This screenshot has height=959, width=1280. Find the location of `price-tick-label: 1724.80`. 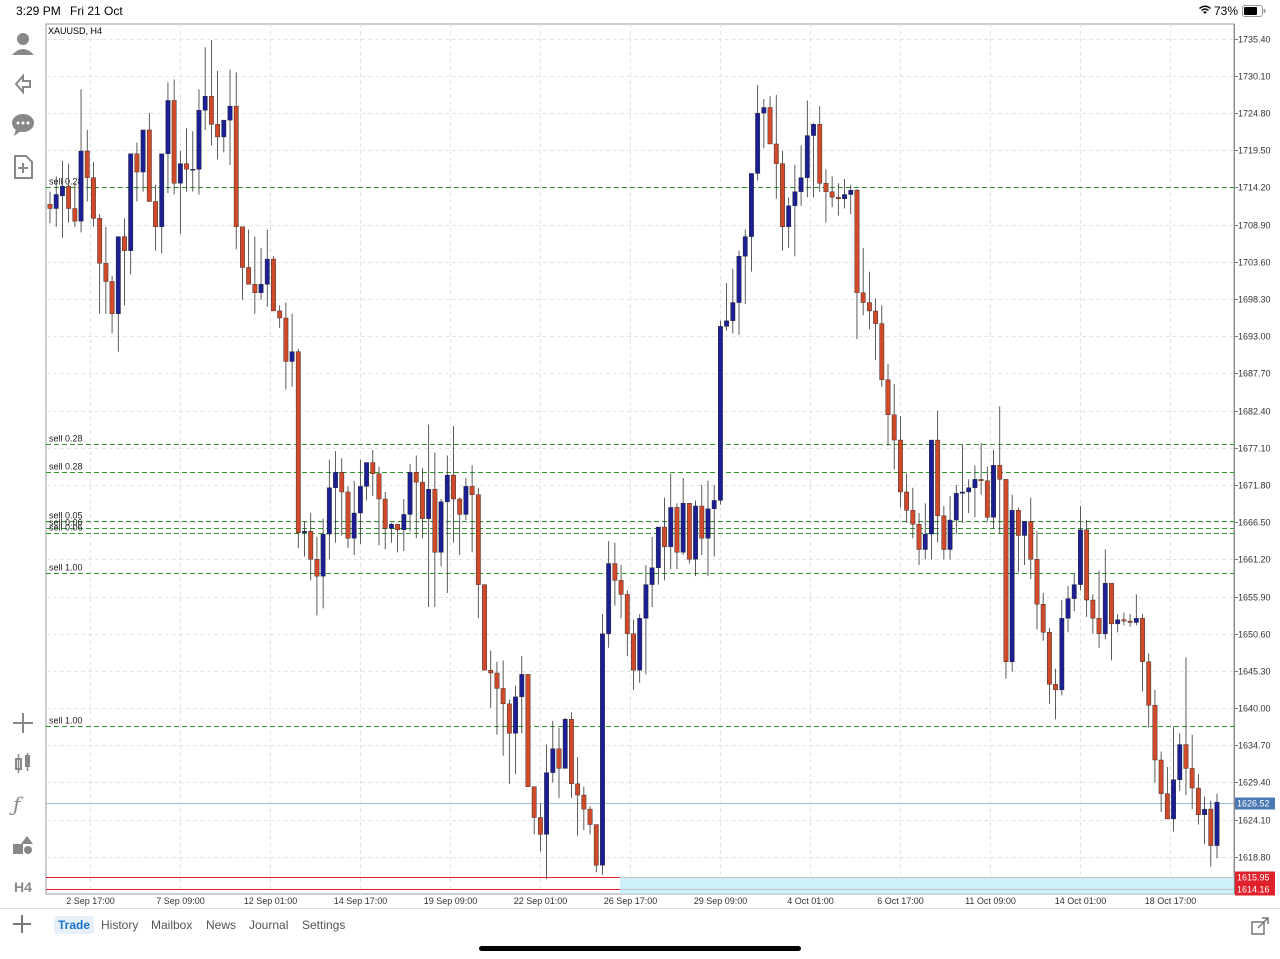

price-tick-label: 1724.80 is located at coordinates (1254, 114).